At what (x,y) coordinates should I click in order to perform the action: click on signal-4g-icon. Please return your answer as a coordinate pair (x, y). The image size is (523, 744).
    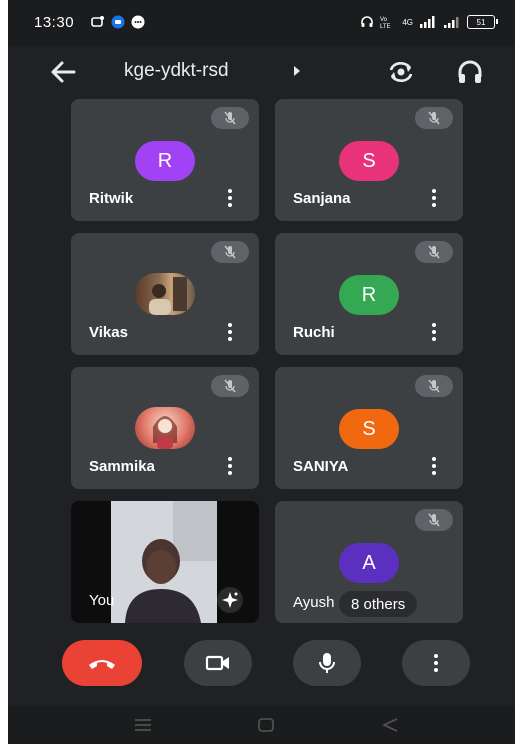
    Looking at the image, I should click on (427, 22).